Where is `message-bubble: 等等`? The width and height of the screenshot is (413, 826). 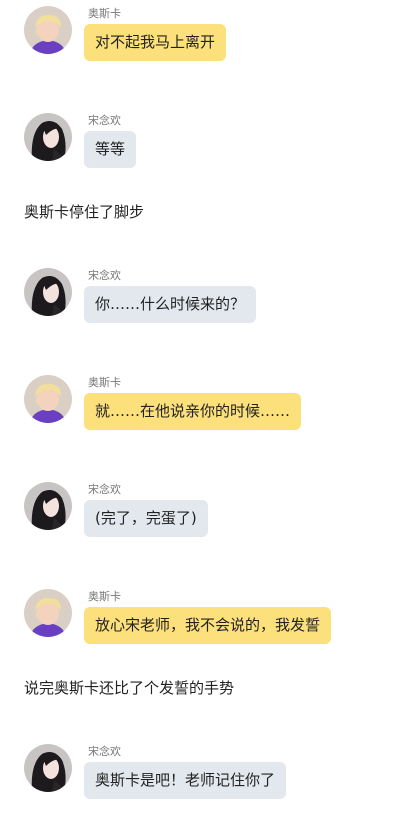 message-bubble: 等等 is located at coordinates (110, 149).